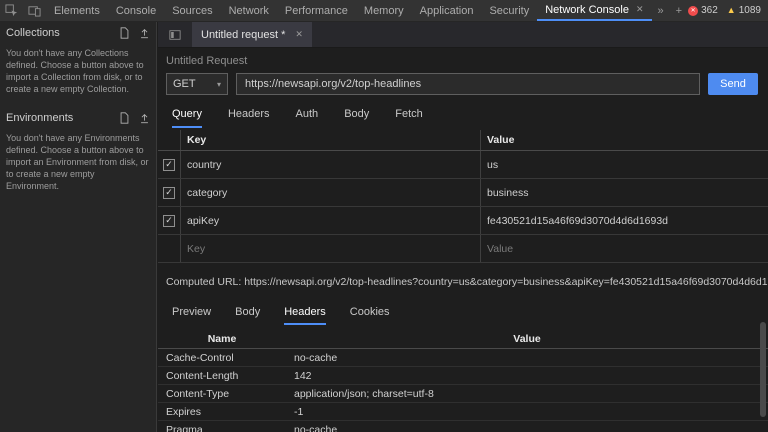  What do you see at coordinates (124, 33) in the screenshot?
I see `new-collection-icon` at bounding box center [124, 33].